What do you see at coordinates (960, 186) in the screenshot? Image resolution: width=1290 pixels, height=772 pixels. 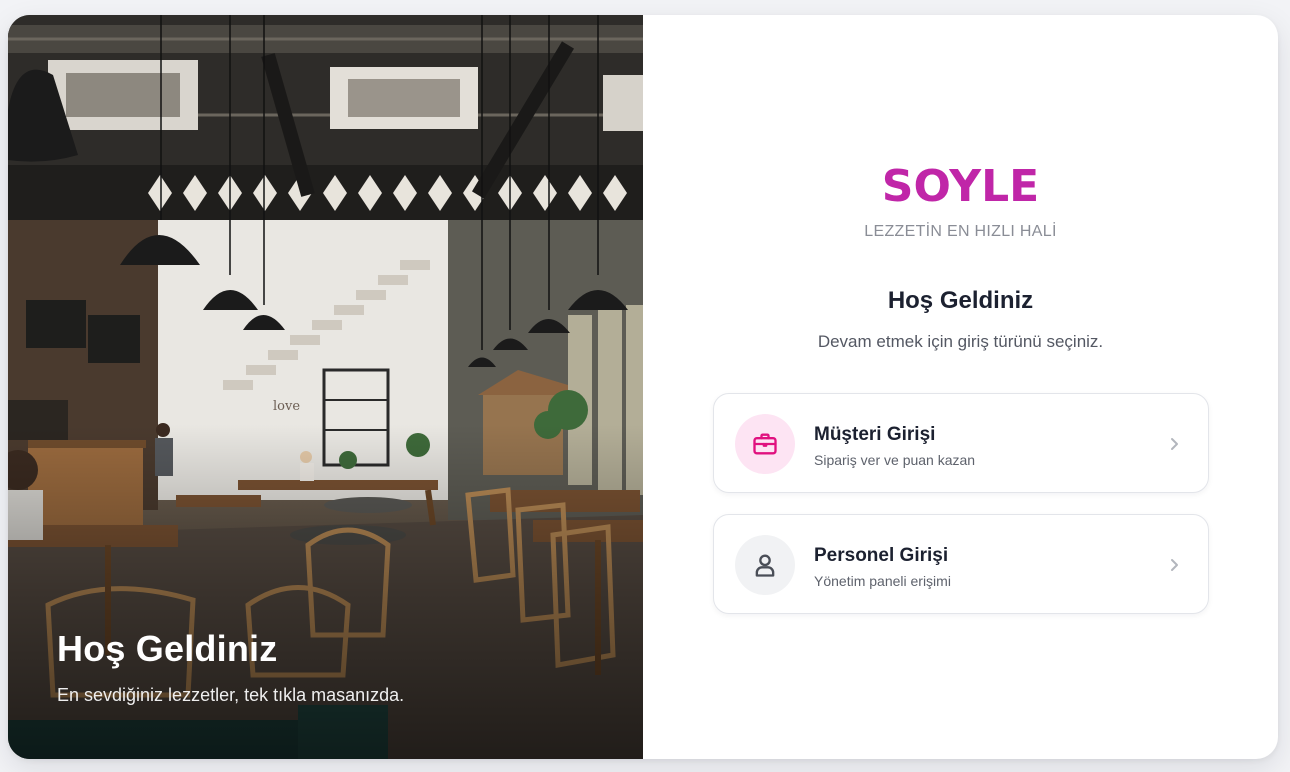 I see `brand-logo: SOYLE` at bounding box center [960, 186].